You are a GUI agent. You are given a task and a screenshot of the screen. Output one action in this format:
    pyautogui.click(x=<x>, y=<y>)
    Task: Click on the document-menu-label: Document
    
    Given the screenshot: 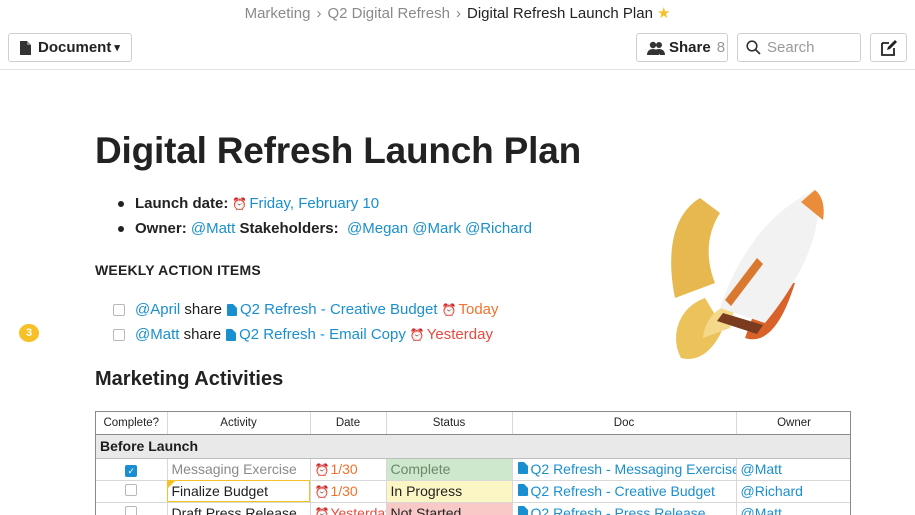 What is the action you would take?
    pyautogui.click(x=75, y=47)
    